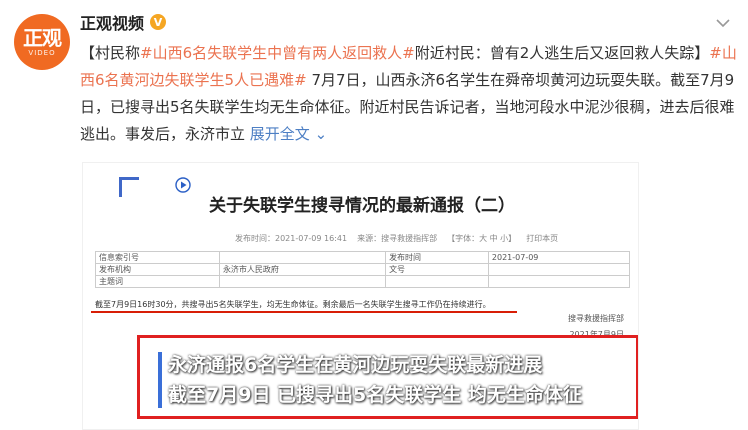 The width and height of the screenshot is (748, 430). I want to click on print-link: 打印本页, so click(542, 238).